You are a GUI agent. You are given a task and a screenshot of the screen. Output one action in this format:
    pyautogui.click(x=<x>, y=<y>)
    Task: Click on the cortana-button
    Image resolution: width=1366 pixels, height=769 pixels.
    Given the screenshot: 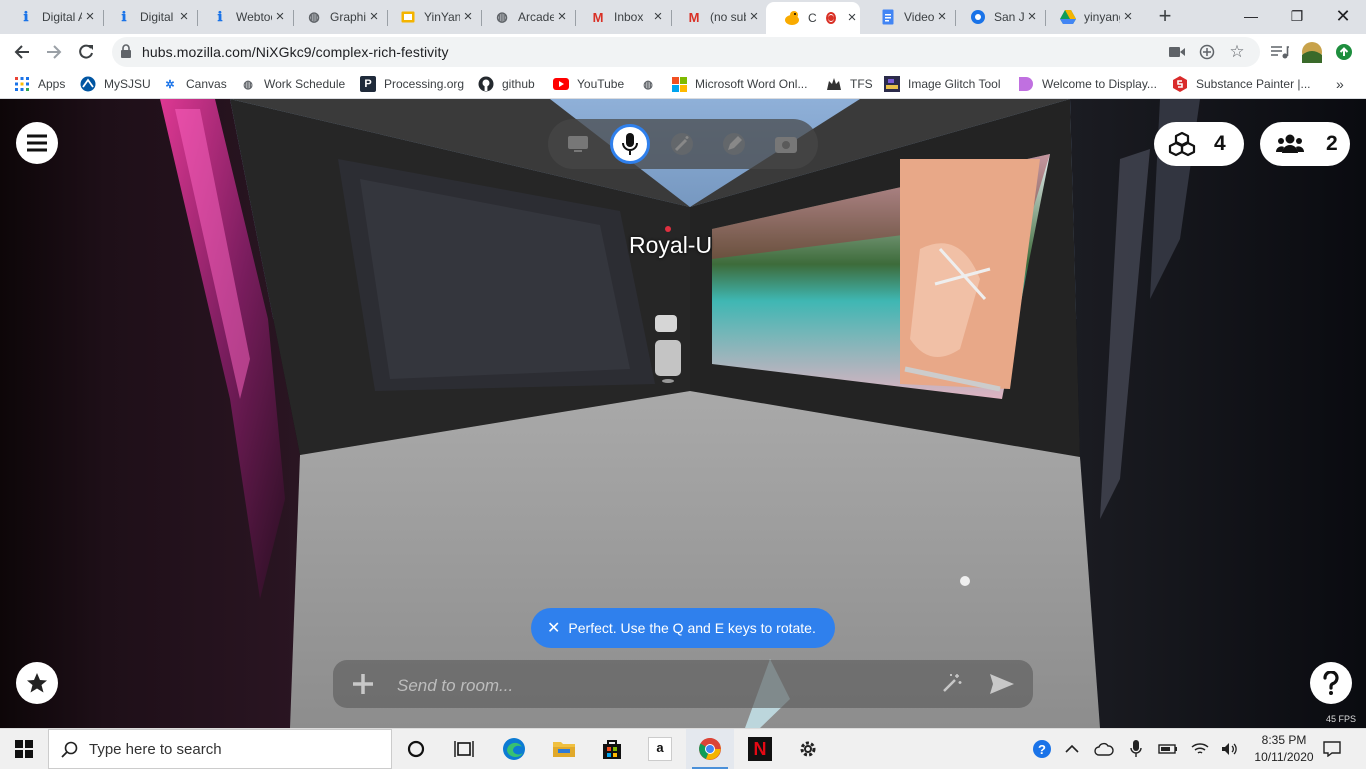 What is the action you would take?
    pyautogui.click(x=416, y=749)
    